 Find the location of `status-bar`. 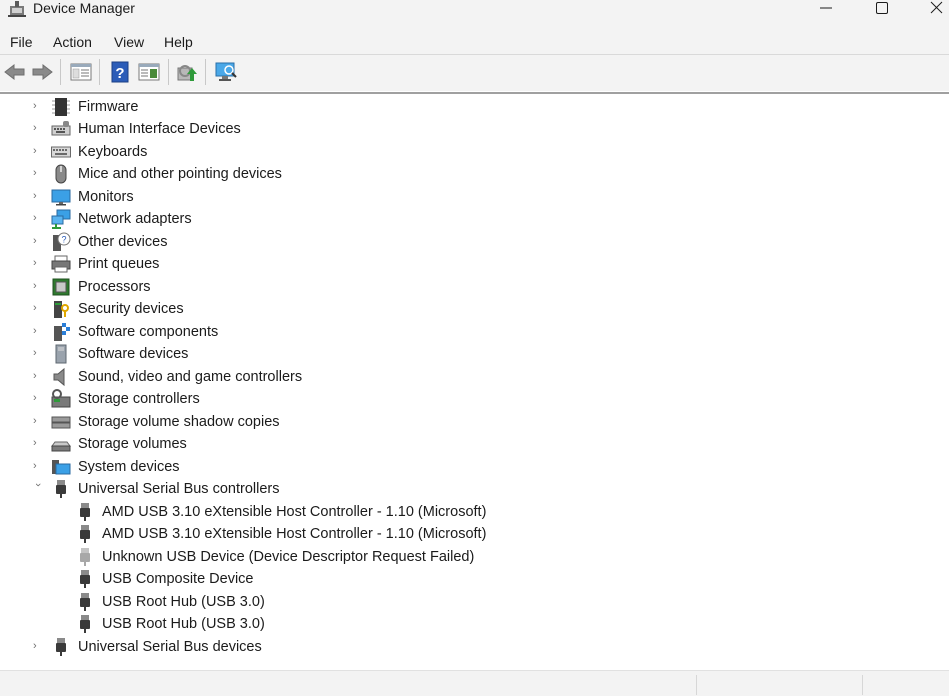

status-bar is located at coordinates (474, 683).